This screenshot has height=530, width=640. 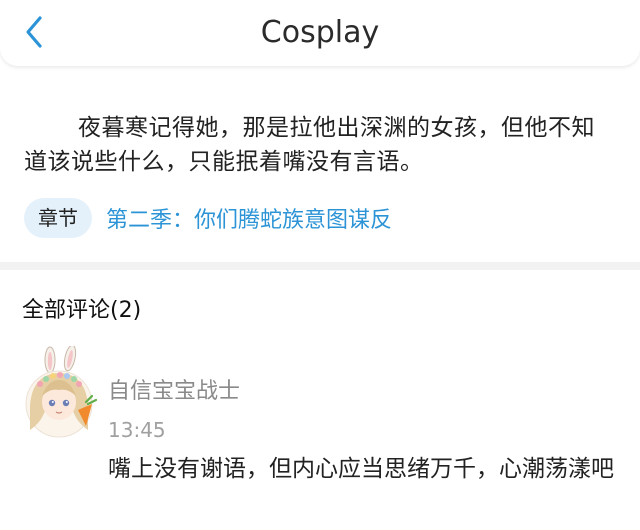 I want to click on chapter-tag: 章节, so click(x=58, y=218).